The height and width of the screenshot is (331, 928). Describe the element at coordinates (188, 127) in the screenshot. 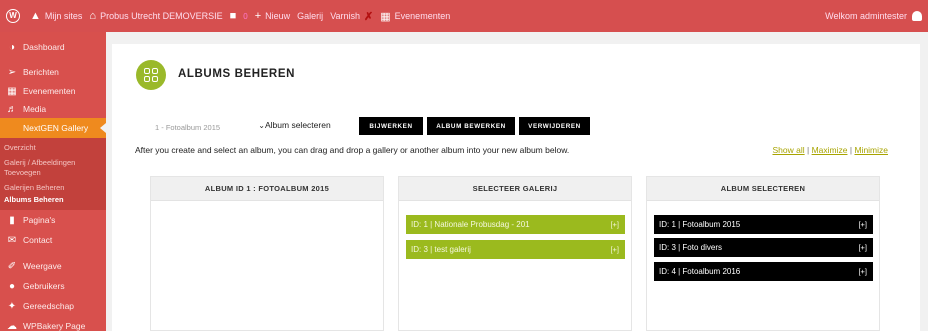

I see `album-select-value: 1 - Fotoalbum 2015` at that location.